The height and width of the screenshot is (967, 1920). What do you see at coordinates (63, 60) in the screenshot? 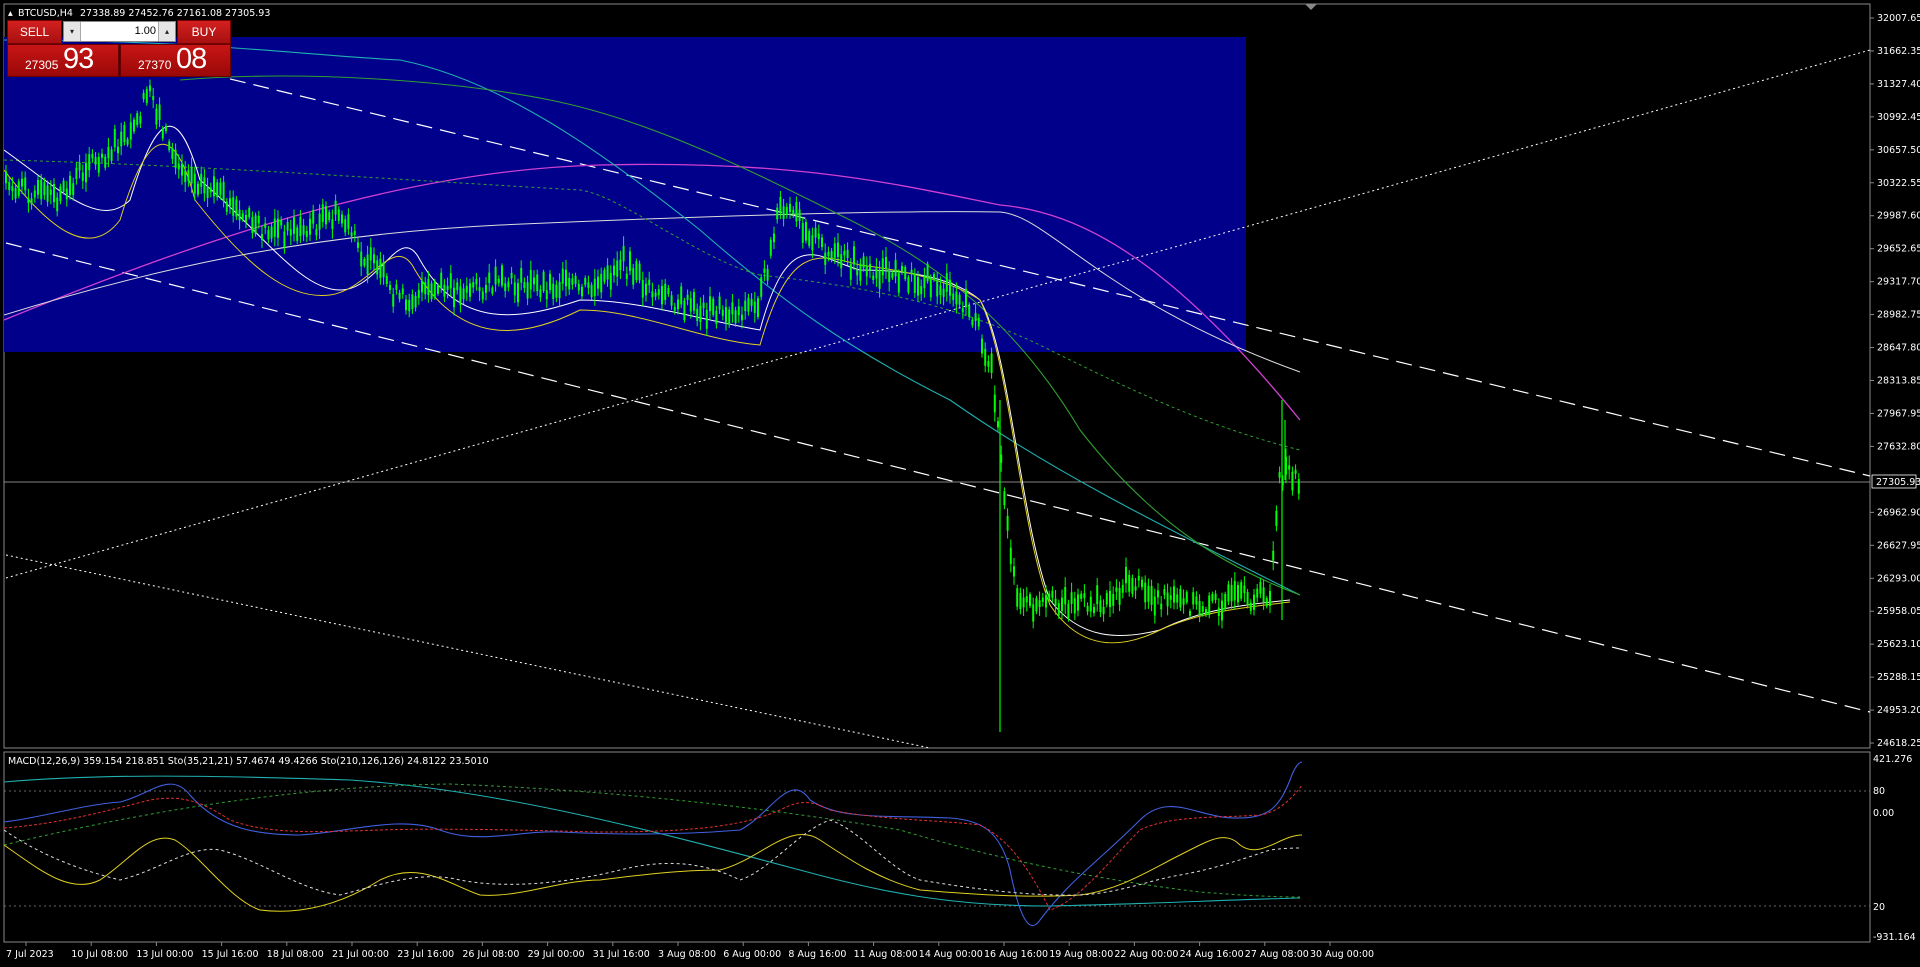
I see `sell-price-button: 27305 93` at bounding box center [63, 60].